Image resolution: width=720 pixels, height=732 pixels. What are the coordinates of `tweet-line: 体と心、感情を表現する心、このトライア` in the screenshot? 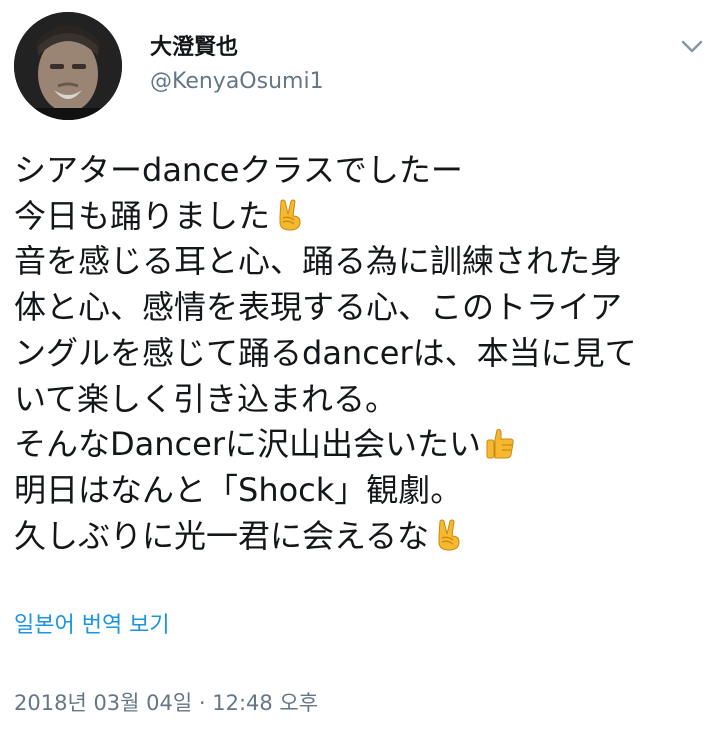 It's located at (318, 307).